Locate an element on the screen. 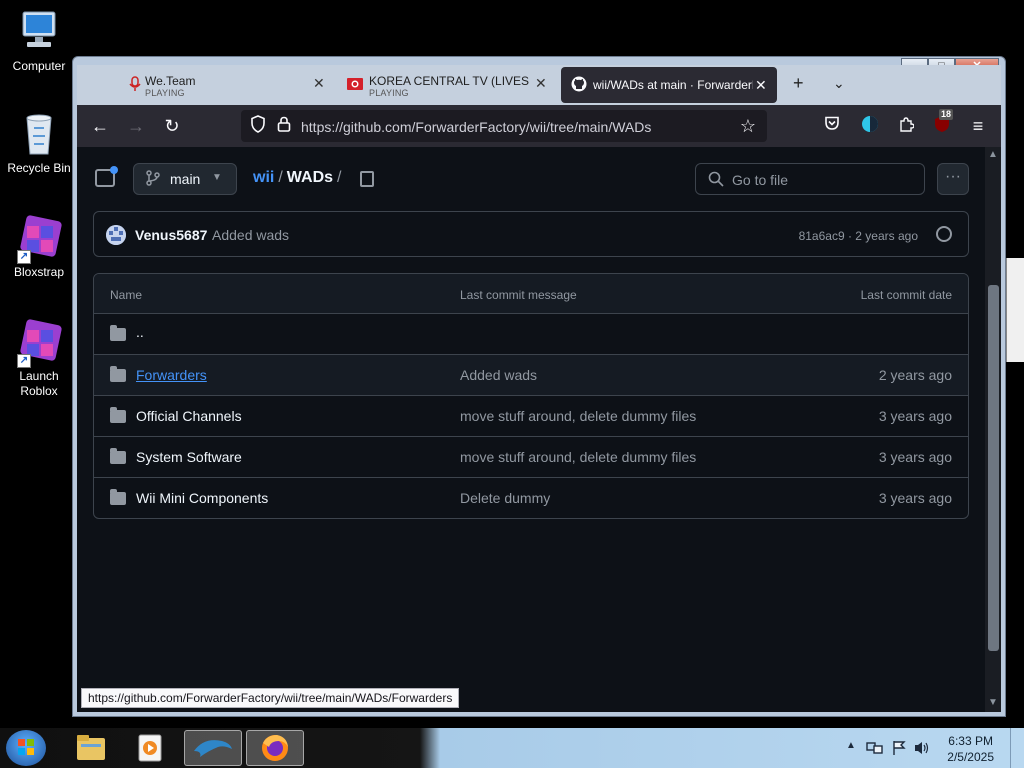 This screenshot has height=768, width=1024. column-header-date: Last commit date is located at coordinates (906, 295).